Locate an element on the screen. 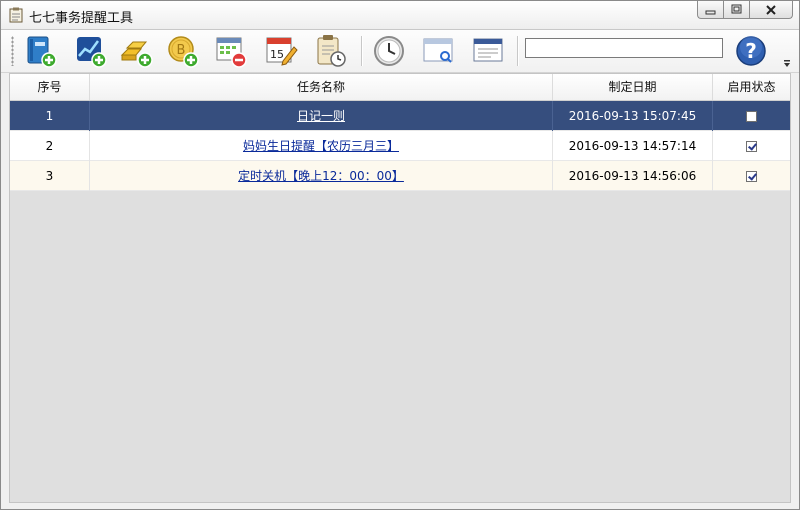  row-date: 2016-09-13 15:07:45 is located at coordinates (633, 116).